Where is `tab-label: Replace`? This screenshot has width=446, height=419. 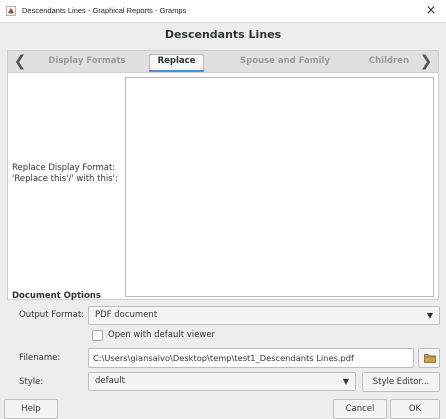 tab-label: Replace is located at coordinates (176, 61).